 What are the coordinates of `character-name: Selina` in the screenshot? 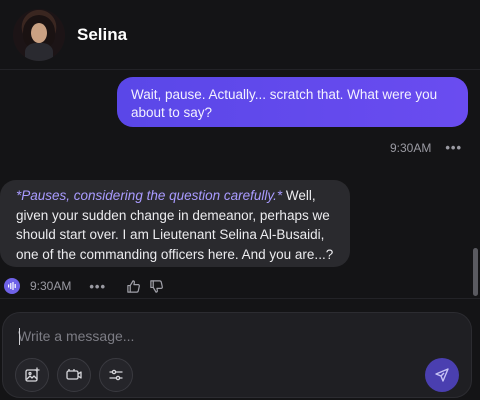 It's located at (102, 35).